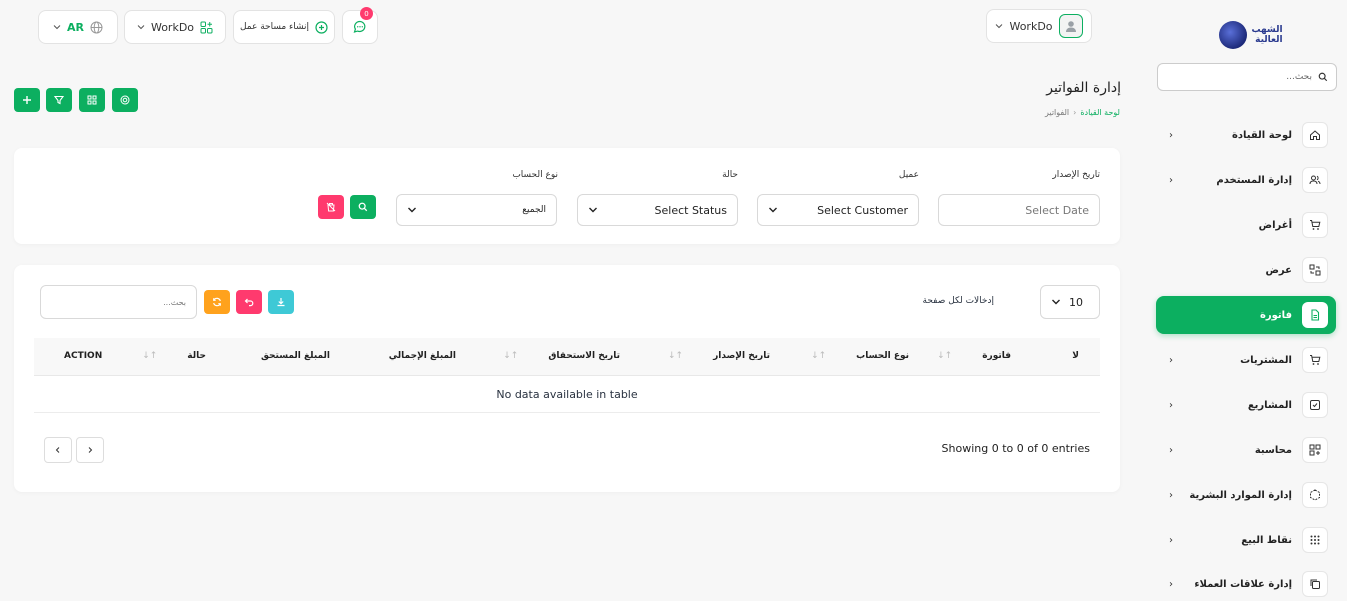 The image size is (1347, 601). Describe the element at coordinates (584, 356) in the screenshot. I see `column-label: تاريخ الاستحقاق` at that location.